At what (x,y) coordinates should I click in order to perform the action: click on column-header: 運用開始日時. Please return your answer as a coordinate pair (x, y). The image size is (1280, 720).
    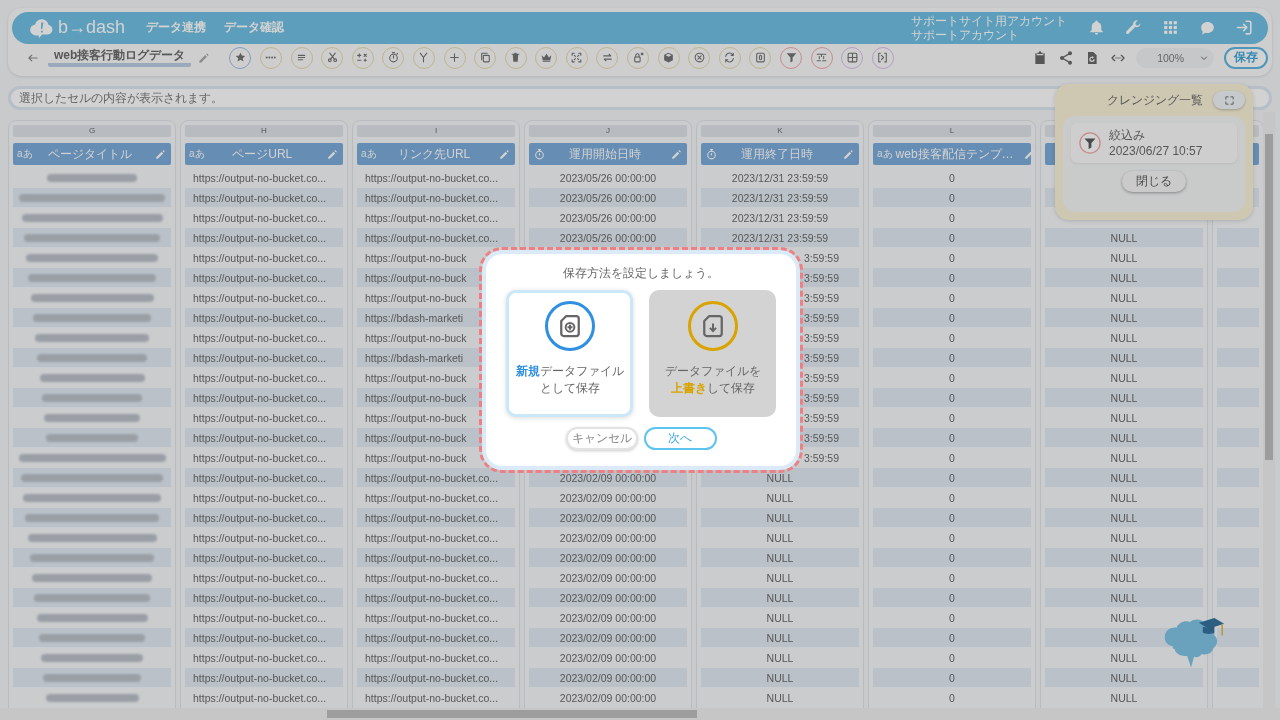
    Looking at the image, I should click on (608, 154).